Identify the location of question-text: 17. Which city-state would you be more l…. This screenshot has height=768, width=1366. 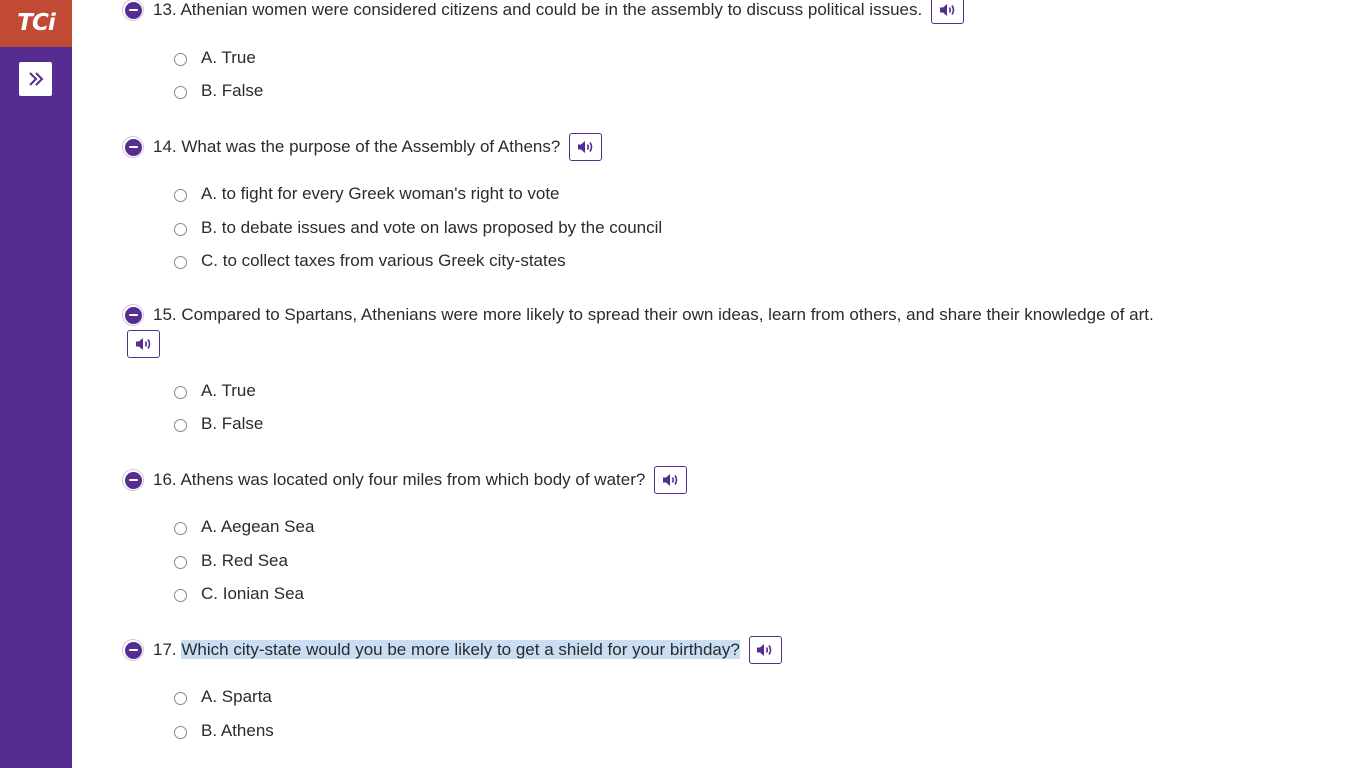
(446, 649).